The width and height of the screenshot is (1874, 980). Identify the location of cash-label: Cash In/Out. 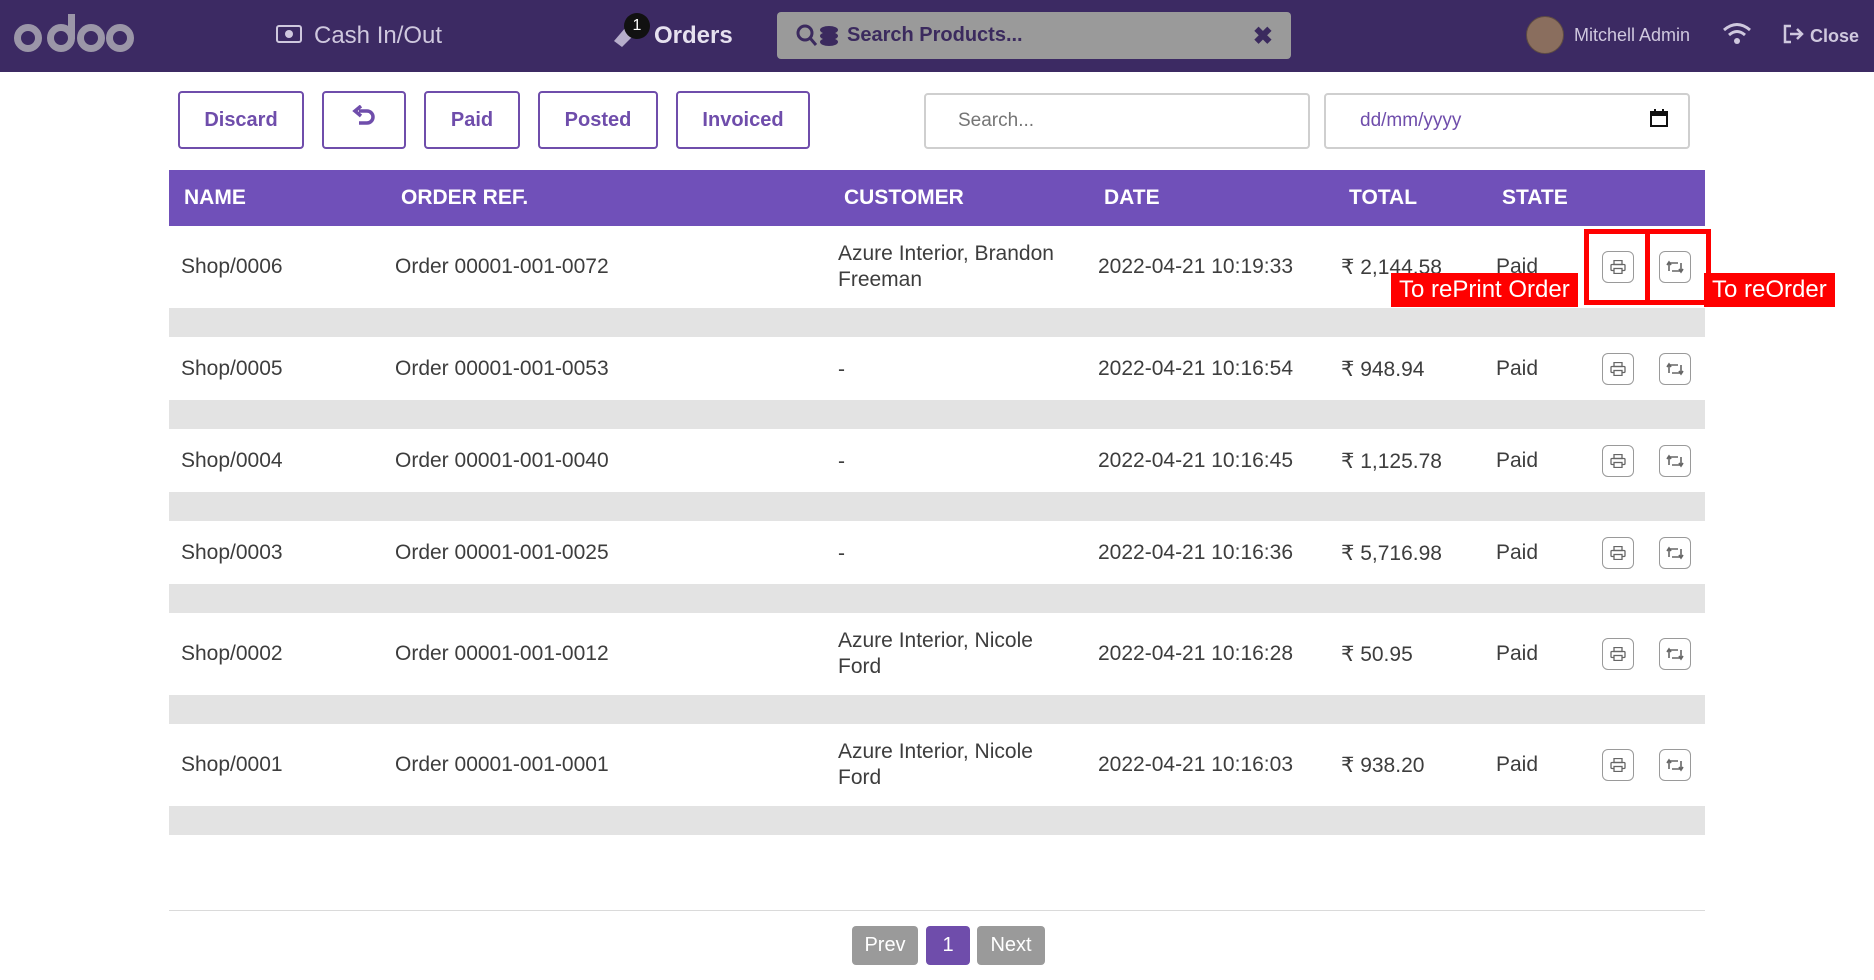
(378, 35).